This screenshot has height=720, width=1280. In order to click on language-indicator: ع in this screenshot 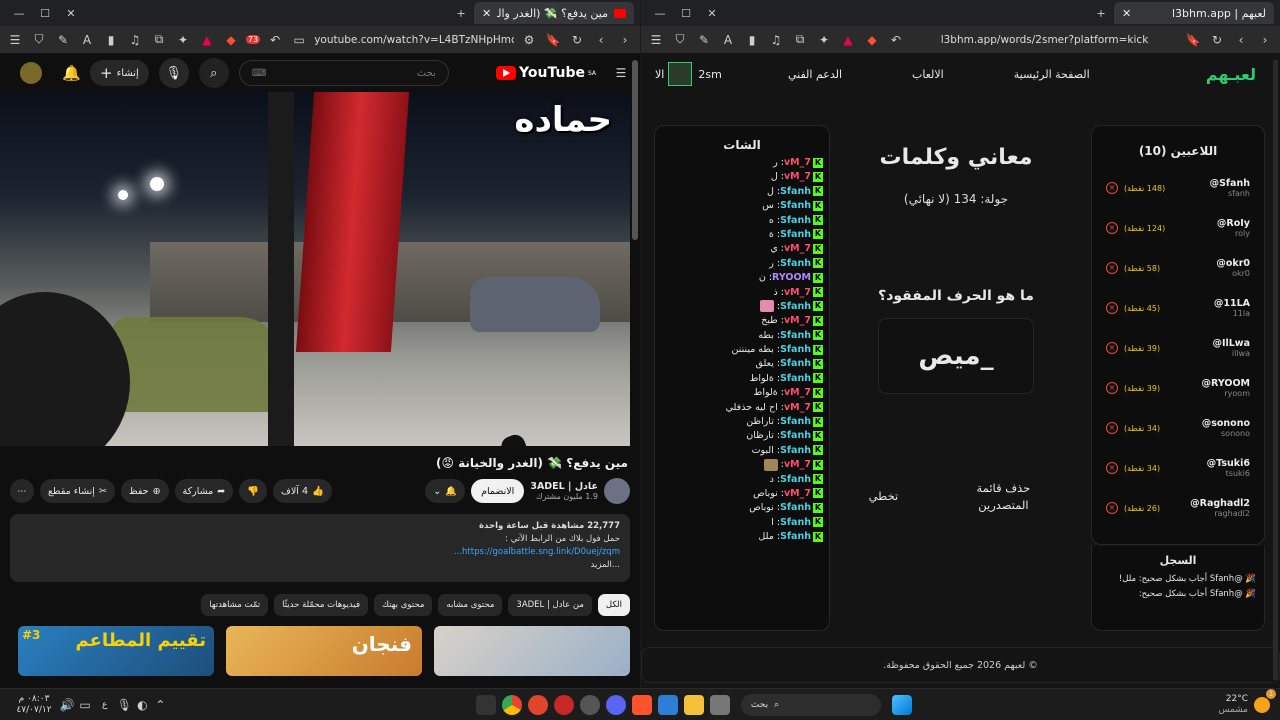, I will do `click(104, 705)`.